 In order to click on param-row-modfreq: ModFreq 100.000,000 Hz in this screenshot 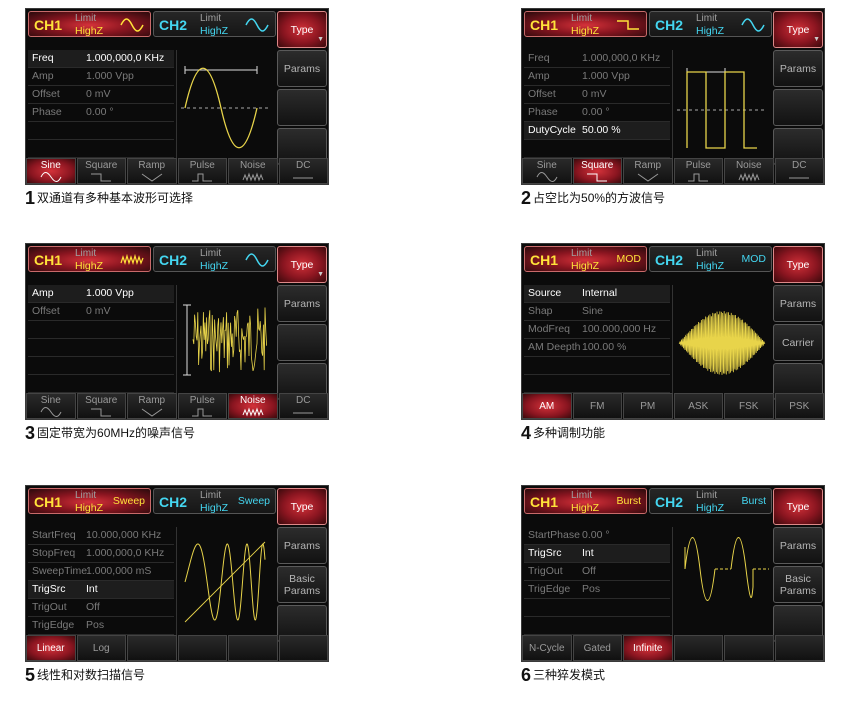, I will do `click(597, 330)`.